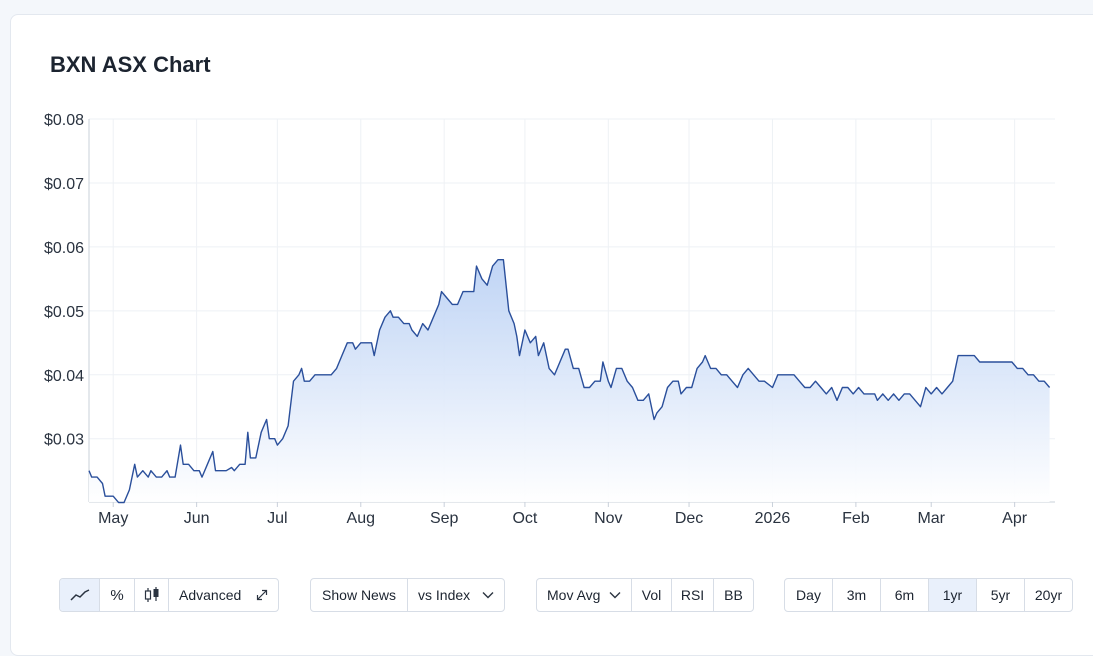 This screenshot has width=1093, height=656. I want to click on period-1yr-button: 1yr, so click(953, 595).